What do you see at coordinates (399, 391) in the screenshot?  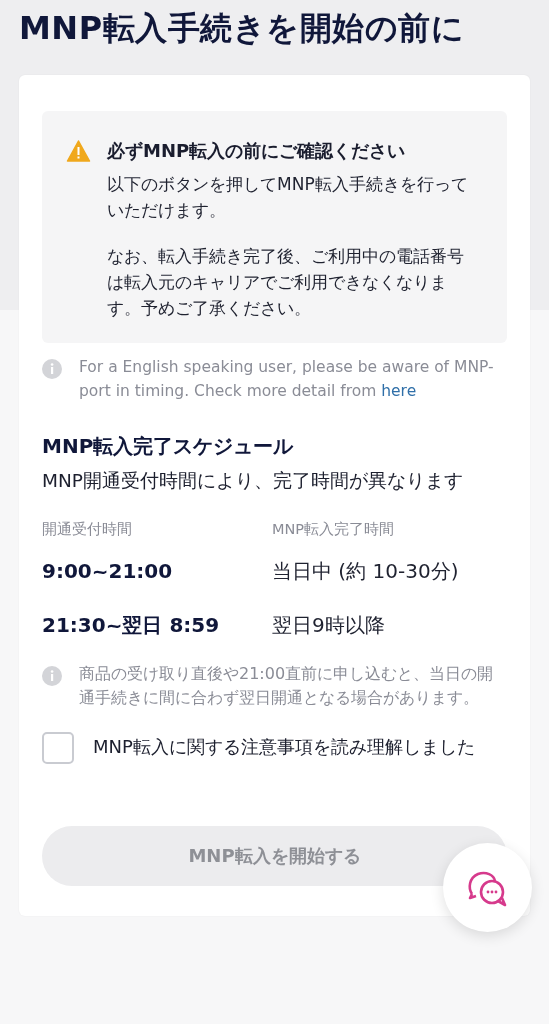 I see `here-link: here` at bounding box center [399, 391].